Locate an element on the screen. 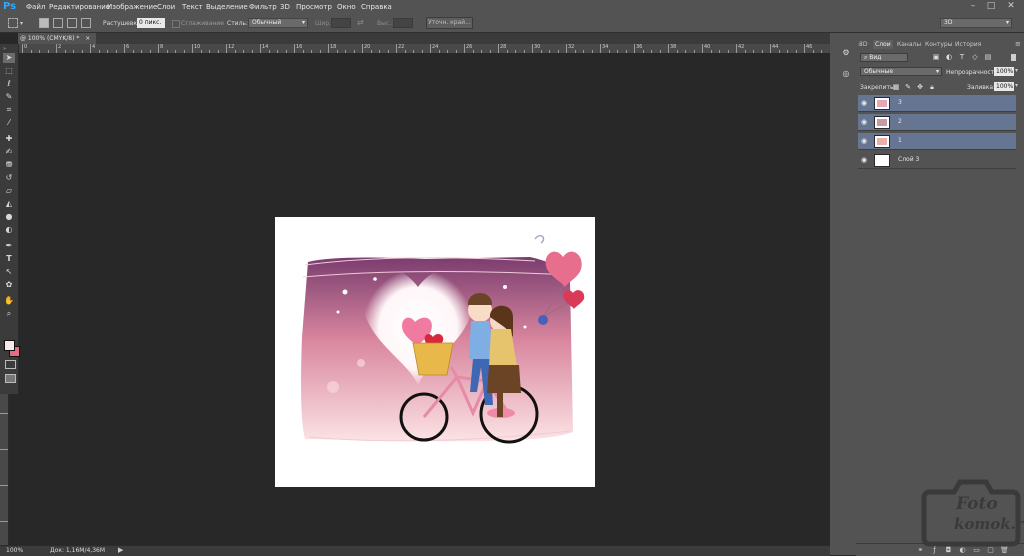 This screenshot has height=556, width=1024. quick-select-tool-icon: ✎ is located at coordinates (9, 97).